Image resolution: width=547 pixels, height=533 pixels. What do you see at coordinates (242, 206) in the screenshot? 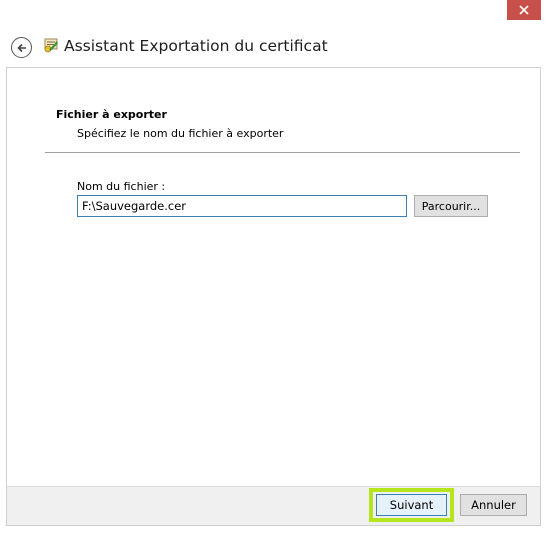
I see `file-name-input` at bounding box center [242, 206].